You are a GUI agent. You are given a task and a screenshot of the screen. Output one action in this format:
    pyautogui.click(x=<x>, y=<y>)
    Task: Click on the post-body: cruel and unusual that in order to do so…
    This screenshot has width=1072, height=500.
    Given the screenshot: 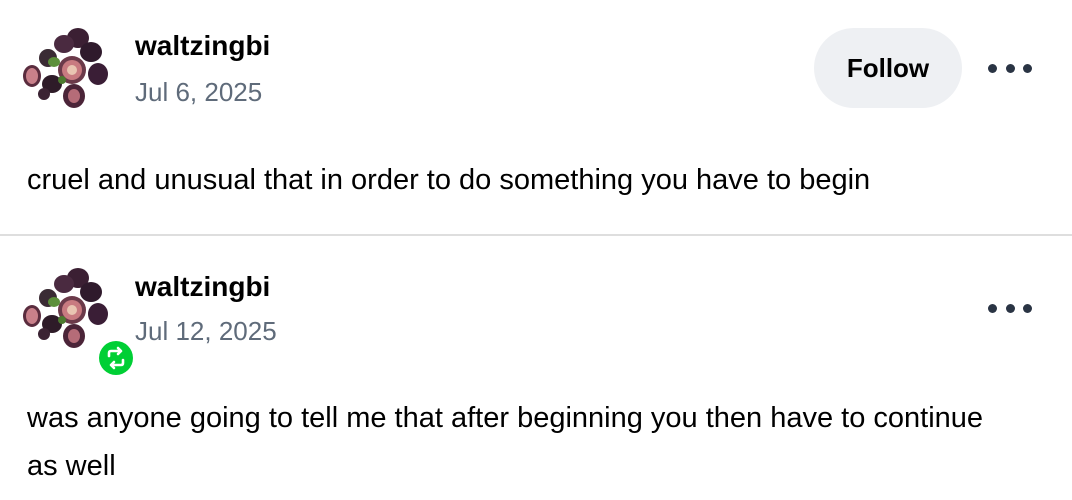 What is the action you would take?
    pyautogui.click(x=449, y=180)
    